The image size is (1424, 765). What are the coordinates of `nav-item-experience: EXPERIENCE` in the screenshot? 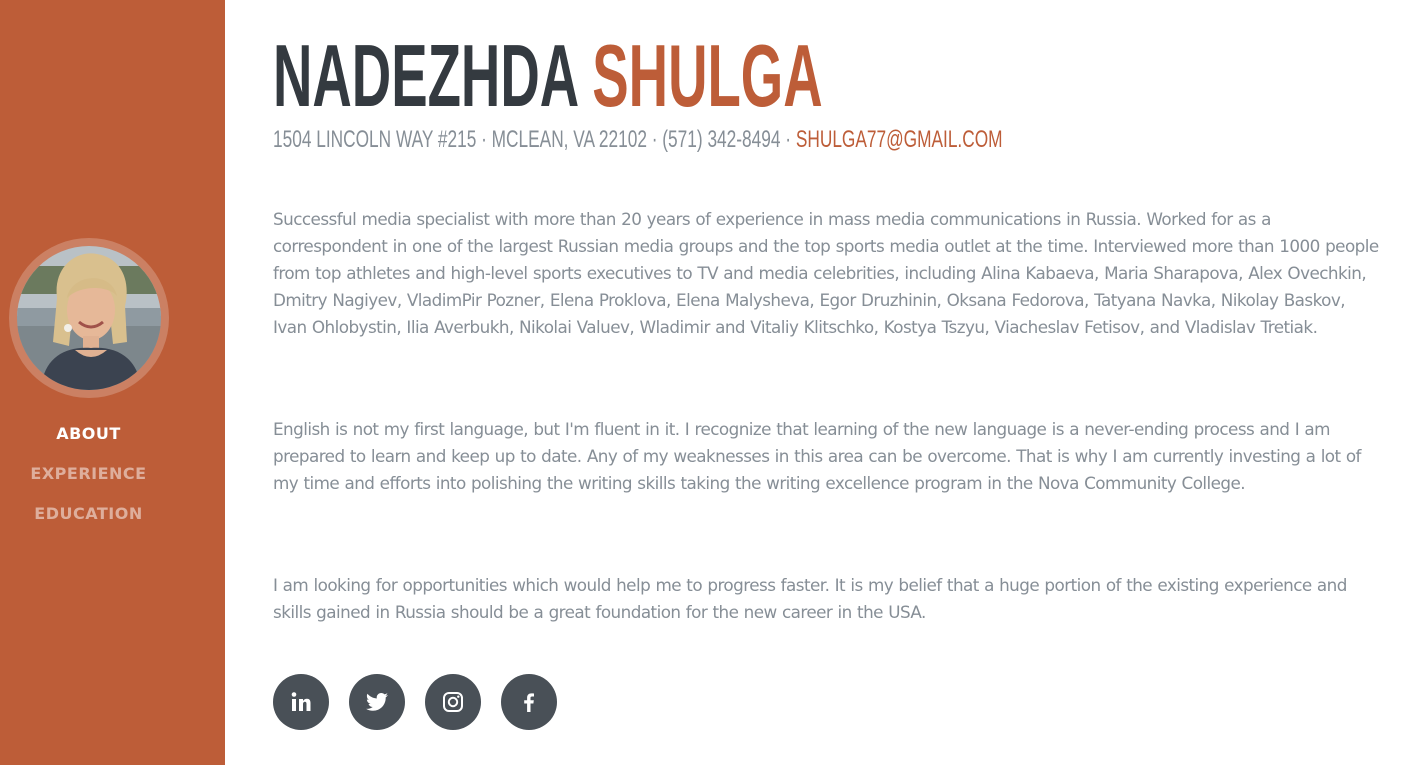 It's located at (88, 480).